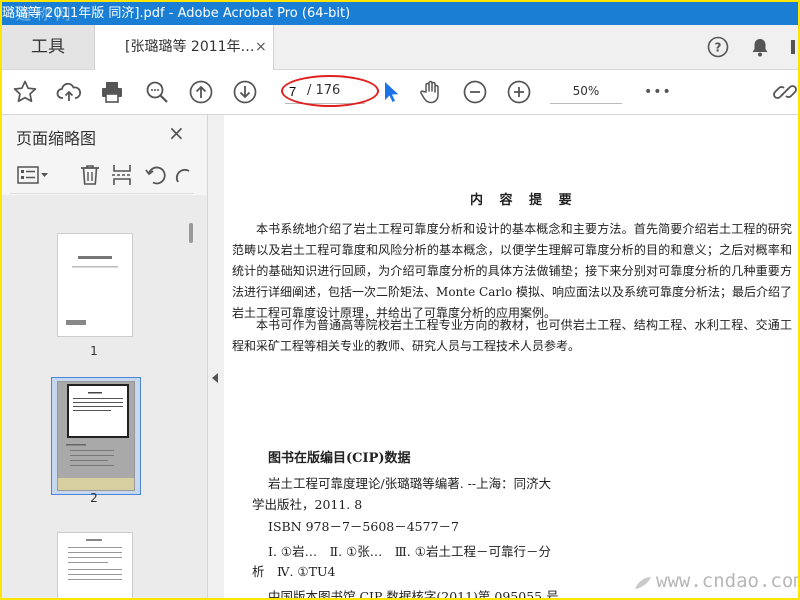 Image resolution: width=800 pixels, height=600 pixels. What do you see at coordinates (176, 133) in the screenshot?
I see `panel-close-button: ×` at bounding box center [176, 133].